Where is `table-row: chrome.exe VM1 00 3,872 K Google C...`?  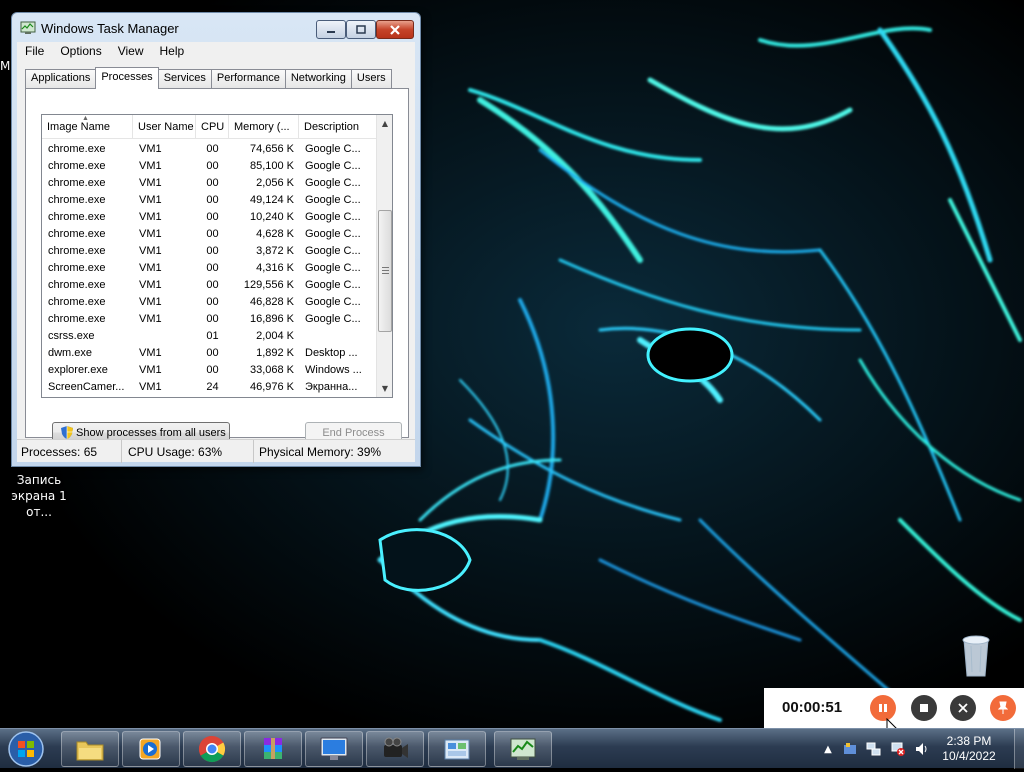 table-row: chrome.exe VM1 00 3,872 K Google C... is located at coordinates (209, 250).